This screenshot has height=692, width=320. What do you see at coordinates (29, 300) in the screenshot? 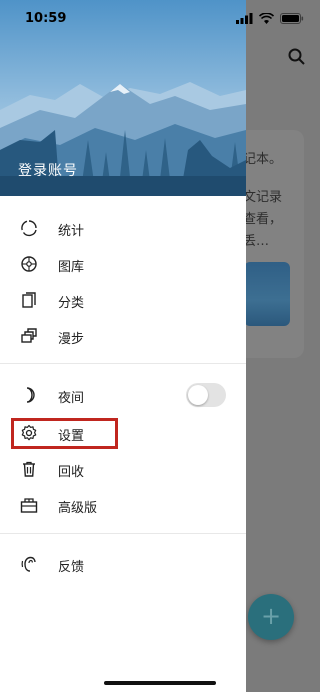
I see `category-icon` at bounding box center [29, 300].